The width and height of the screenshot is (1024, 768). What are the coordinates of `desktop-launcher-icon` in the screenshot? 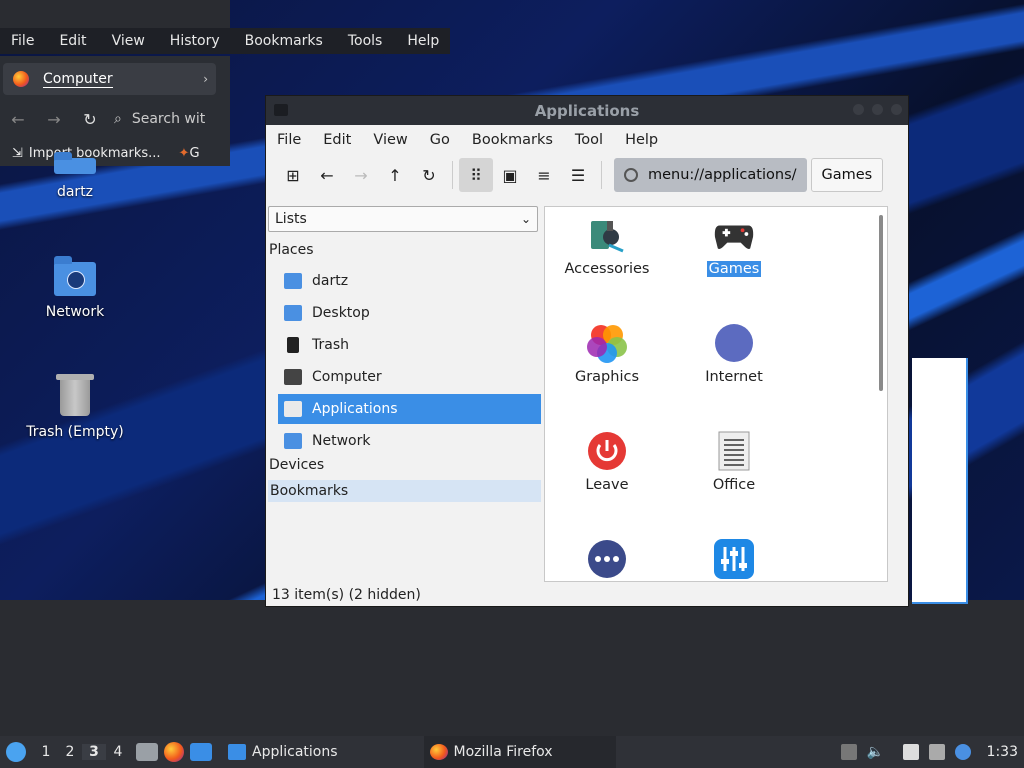 It's located at (201, 752).